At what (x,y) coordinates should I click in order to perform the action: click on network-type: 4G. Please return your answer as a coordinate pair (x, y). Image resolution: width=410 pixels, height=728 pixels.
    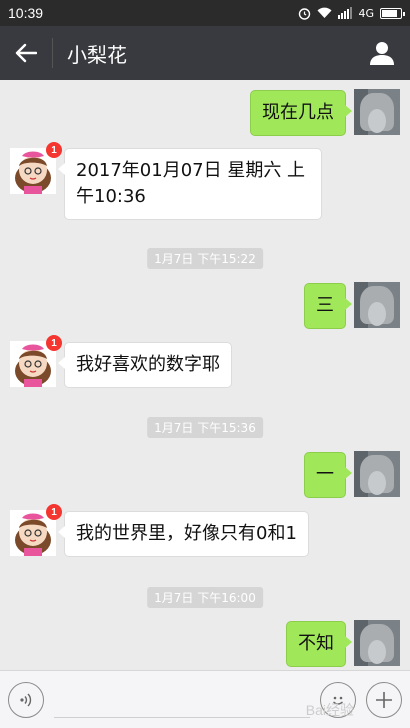
    Looking at the image, I should click on (366, 13).